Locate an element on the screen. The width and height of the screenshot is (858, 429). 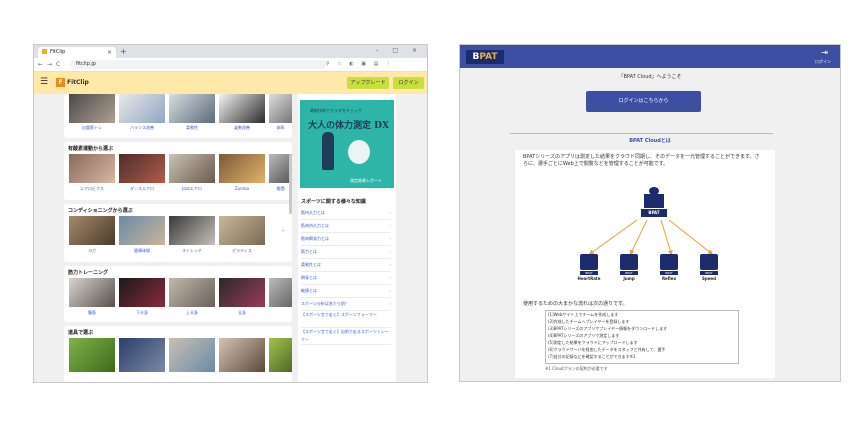
module-jump: BPAT Jump is located at coordinates (629, 267).